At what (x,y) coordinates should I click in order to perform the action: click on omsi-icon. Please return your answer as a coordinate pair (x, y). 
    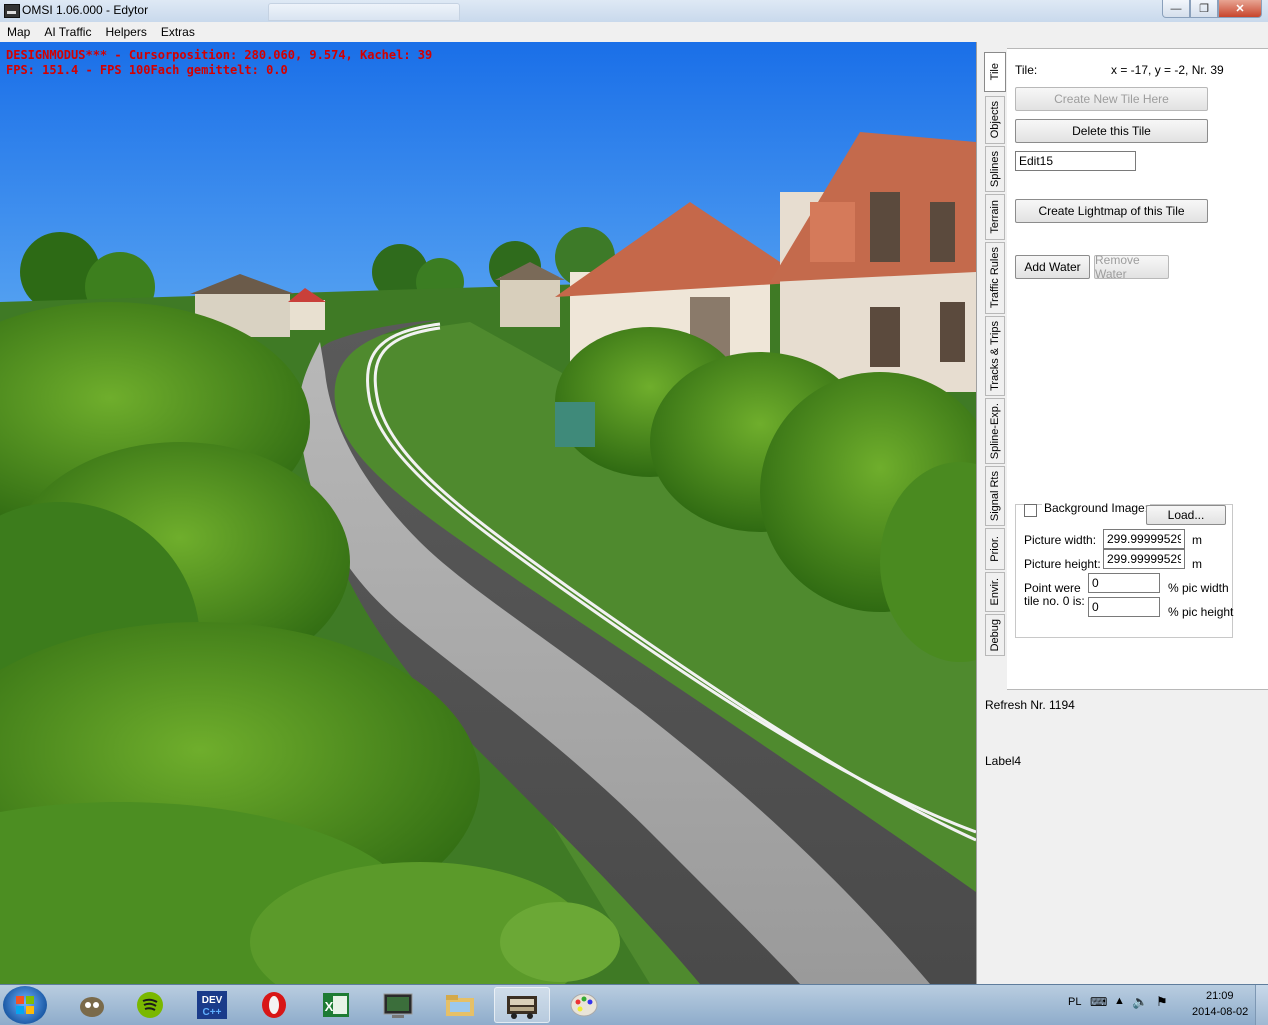
    Looking at the image, I should click on (522, 1007).